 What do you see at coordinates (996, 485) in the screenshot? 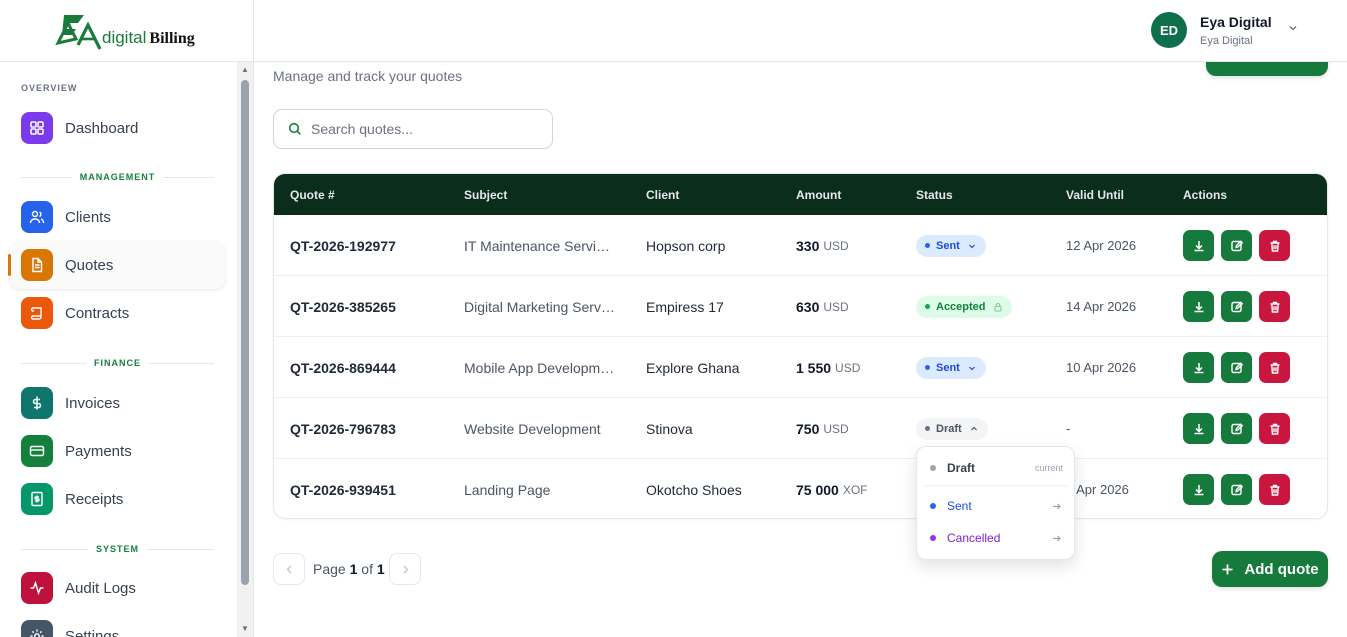
I see `divider` at bounding box center [996, 485].